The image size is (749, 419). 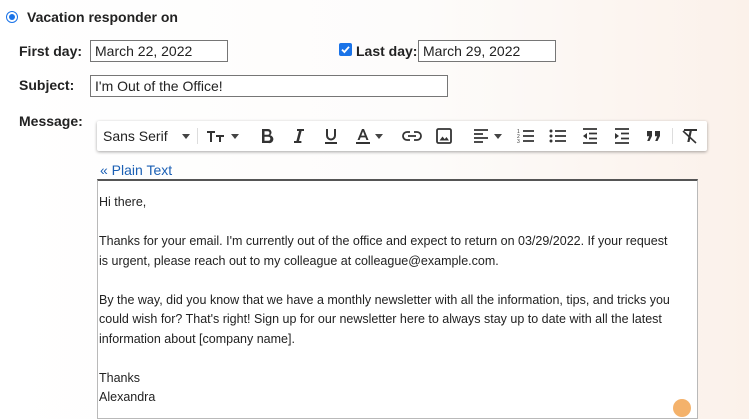 I want to click on underline-button, so click(x=331, y=136).